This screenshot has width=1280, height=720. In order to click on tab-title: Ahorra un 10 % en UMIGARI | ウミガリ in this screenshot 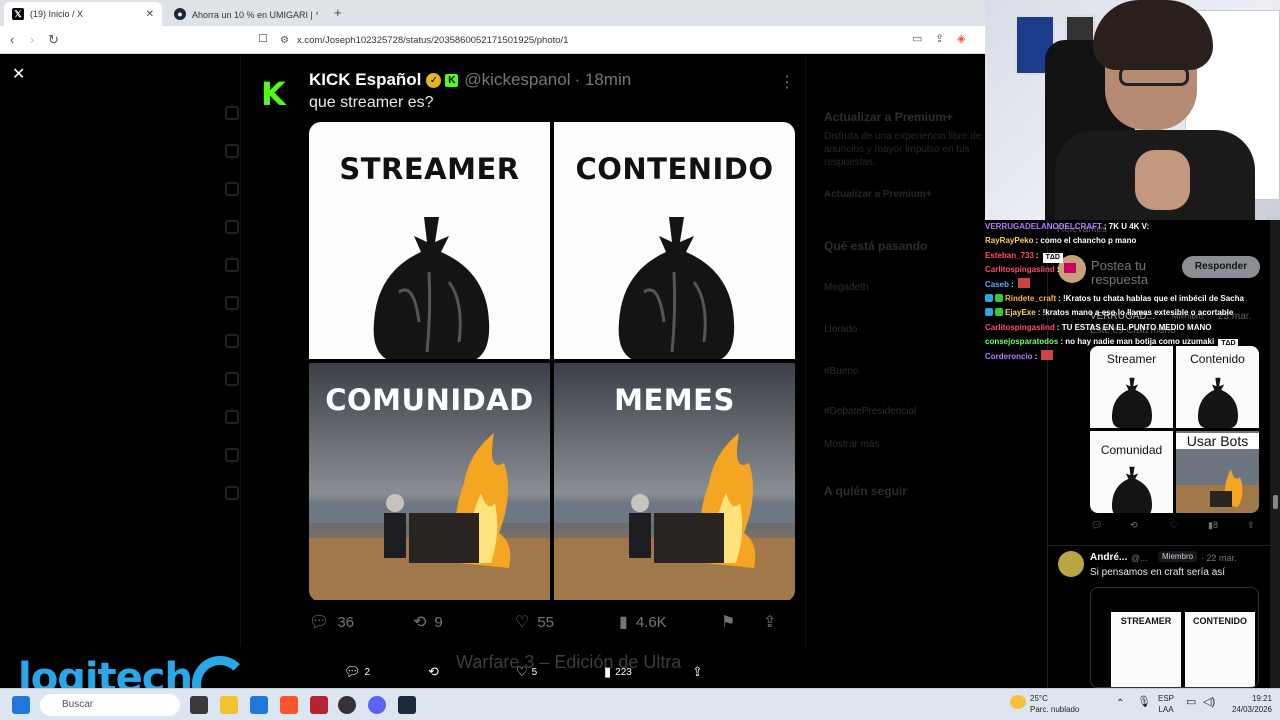, I will do `click(255, 14)`.